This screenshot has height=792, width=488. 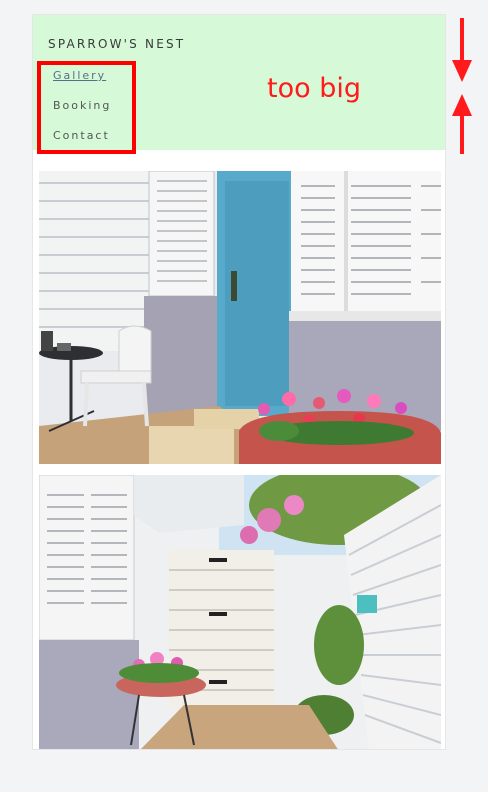 I want to click on nav-booking: Booking, so click(x=82, y=105).